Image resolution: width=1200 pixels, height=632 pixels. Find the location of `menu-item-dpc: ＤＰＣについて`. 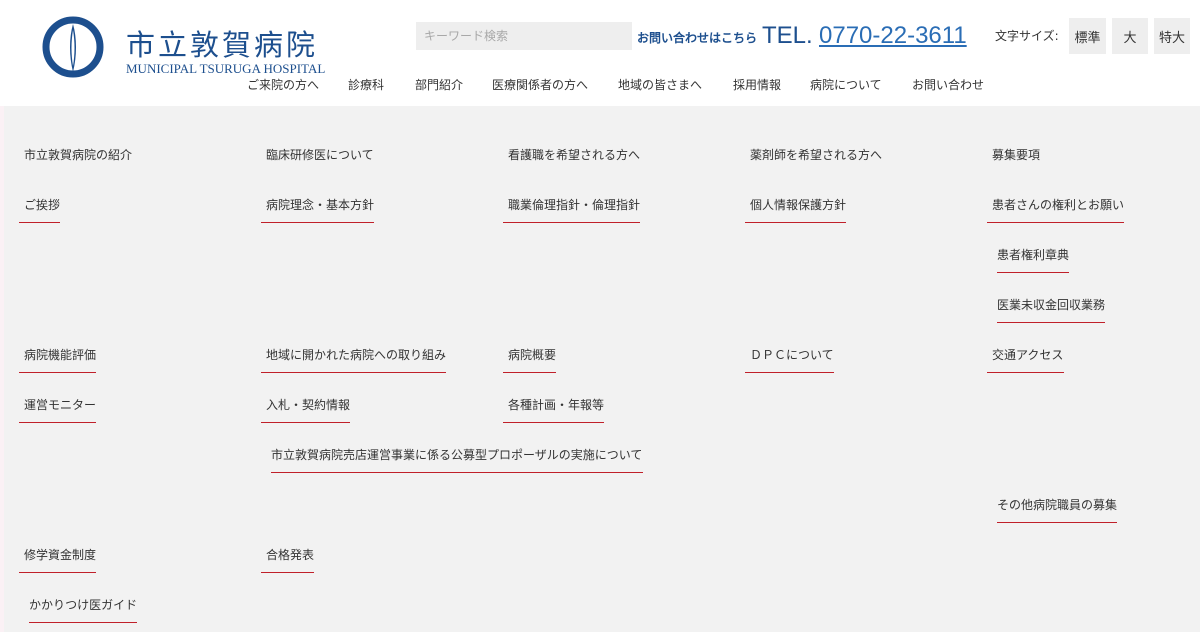

menu-item-dpc: ＤＰＣについて is located at coordinates (792, 354).